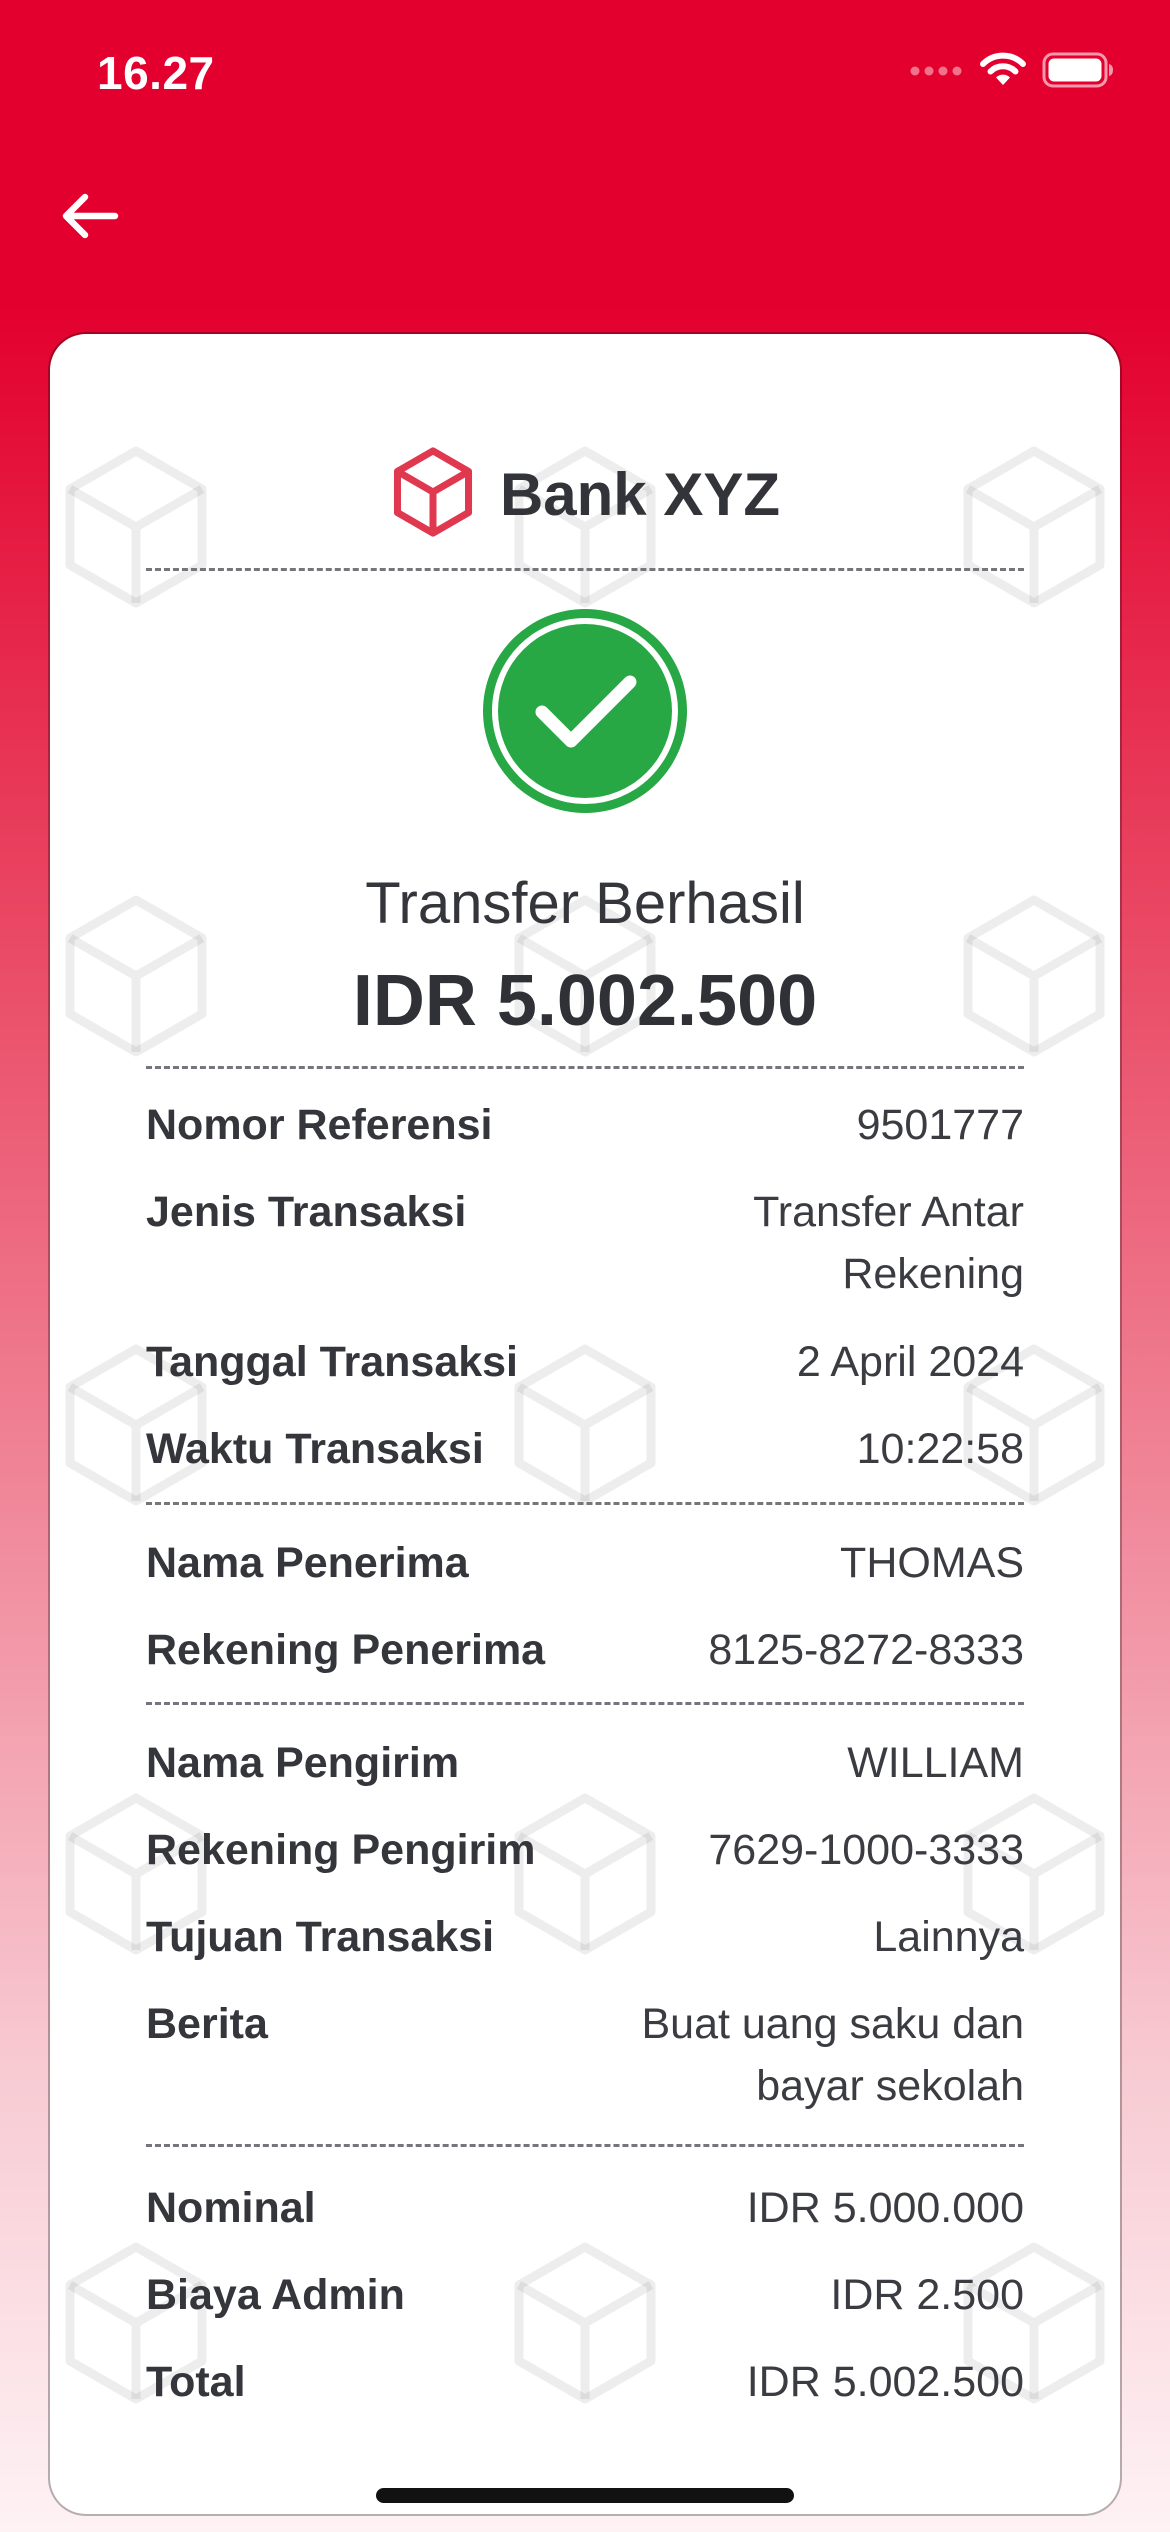 The image size is (1170, 2532). Describe the element at coordinates (640, 494) in the screenshot. I see `bank-name: Bank XYZ` at that location.